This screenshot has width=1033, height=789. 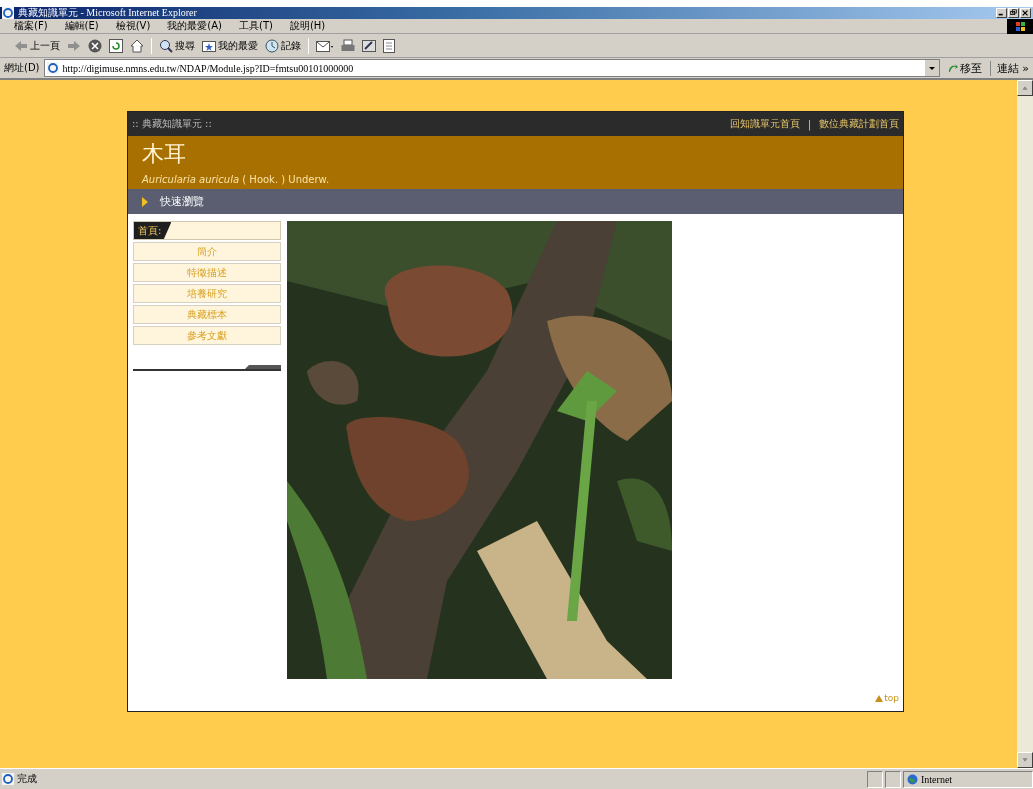 I want to click on address-field: http://digimuse.nmns.edu.tw/NDAP/Module.jsp?ID=fmtsu00101000000, so click(x=491, y=68).